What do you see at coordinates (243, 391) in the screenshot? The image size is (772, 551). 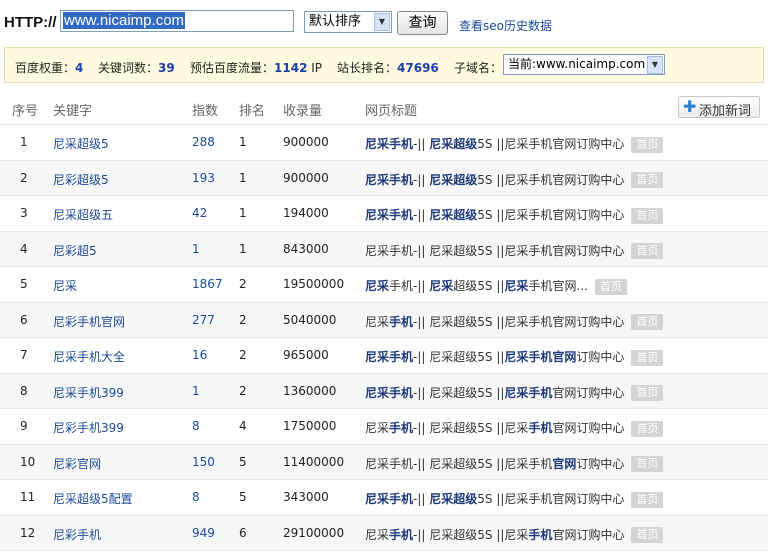 I see `rank-value: 2` at bounding box center [243, 391].